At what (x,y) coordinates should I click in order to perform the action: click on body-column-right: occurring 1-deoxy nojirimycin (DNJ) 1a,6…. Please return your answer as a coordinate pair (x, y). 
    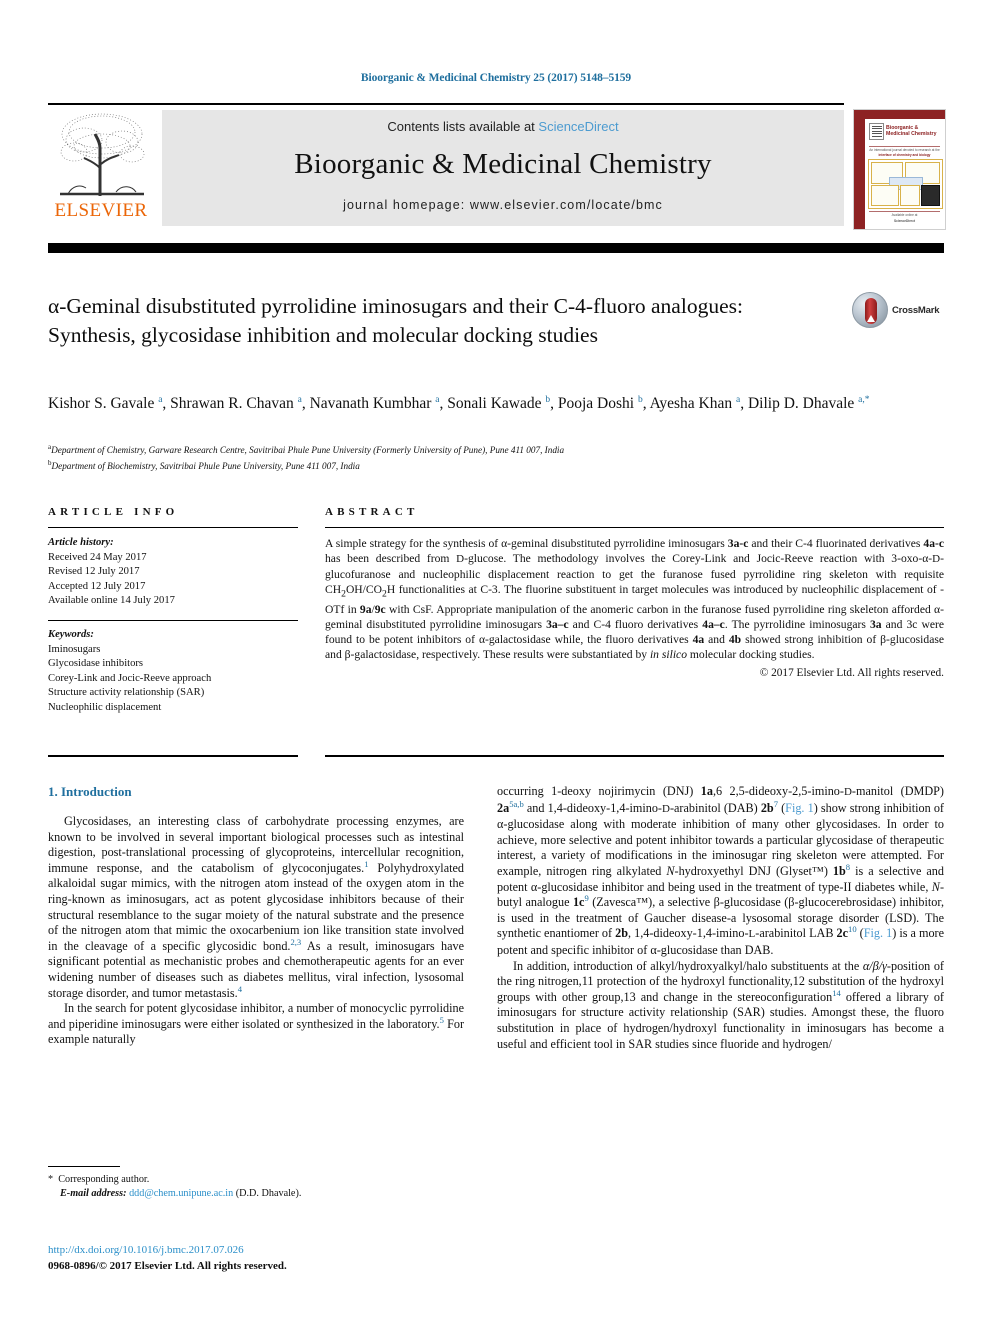
    Looking at the image, I should click on (720, 918).